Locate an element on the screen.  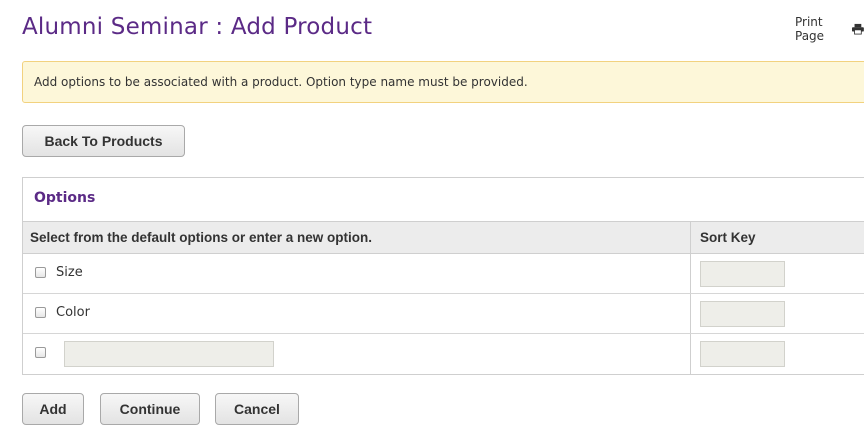
column-header-sort-key: Sort Key is located at coordinates (728, 237).